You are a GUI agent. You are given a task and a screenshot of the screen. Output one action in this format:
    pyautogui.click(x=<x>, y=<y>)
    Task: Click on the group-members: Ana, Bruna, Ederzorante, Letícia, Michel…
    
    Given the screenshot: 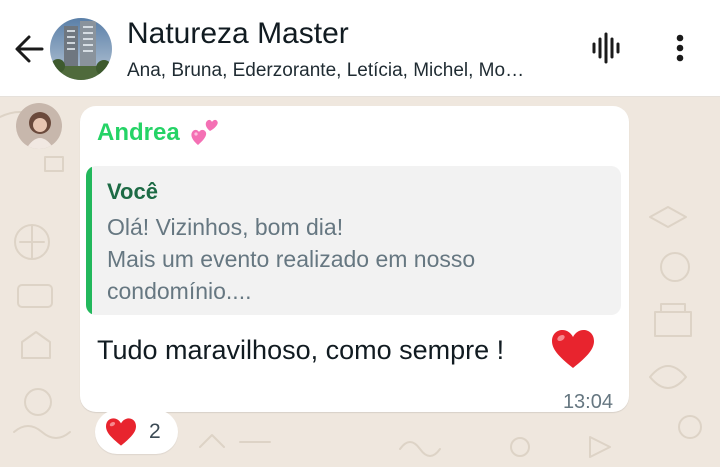 What is the action you would take?
    pyautogui.click(x=326, y=70)
    